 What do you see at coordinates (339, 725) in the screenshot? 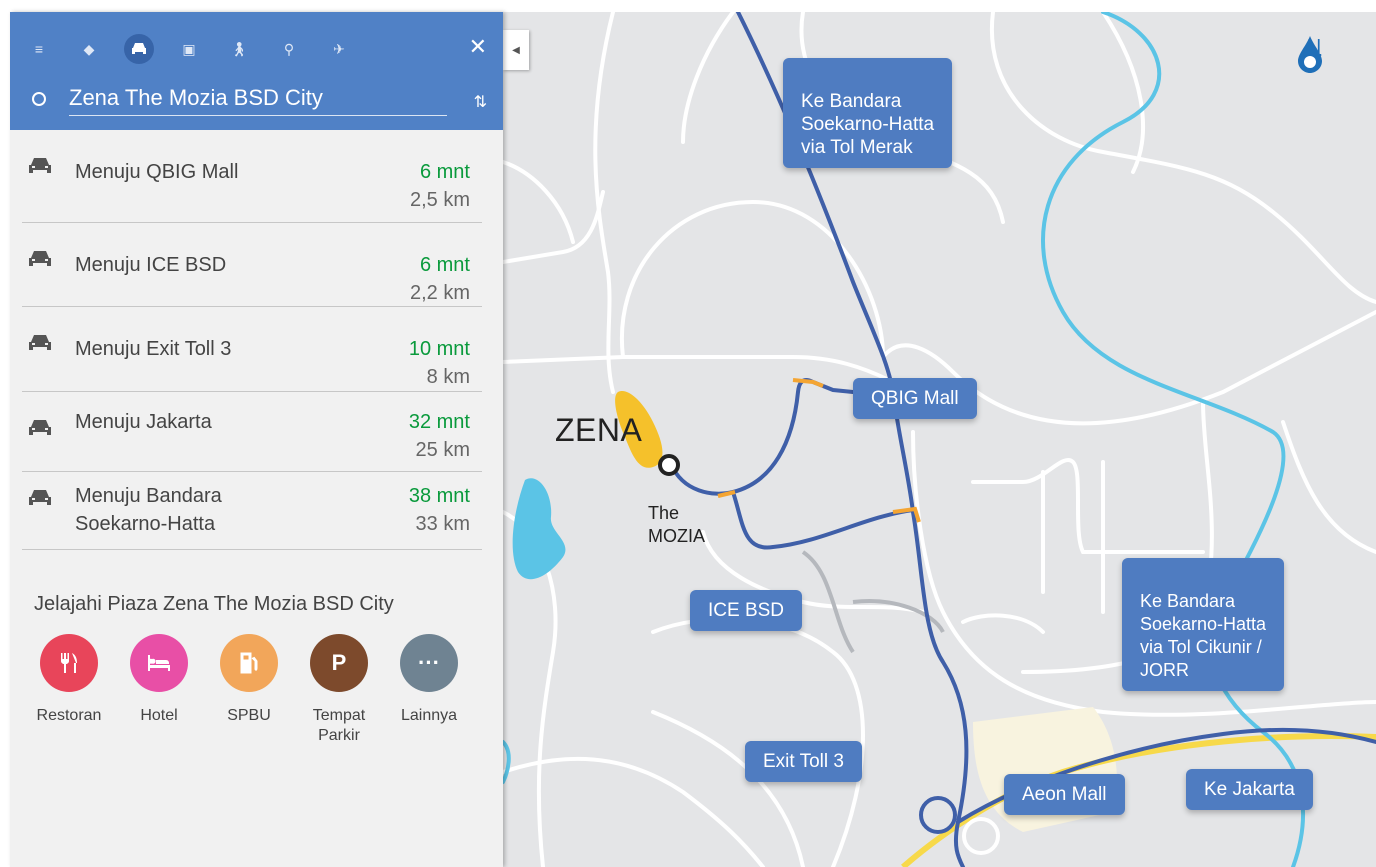
I see `category-label: Tempat Parkir` at bounding box center [339, 725].